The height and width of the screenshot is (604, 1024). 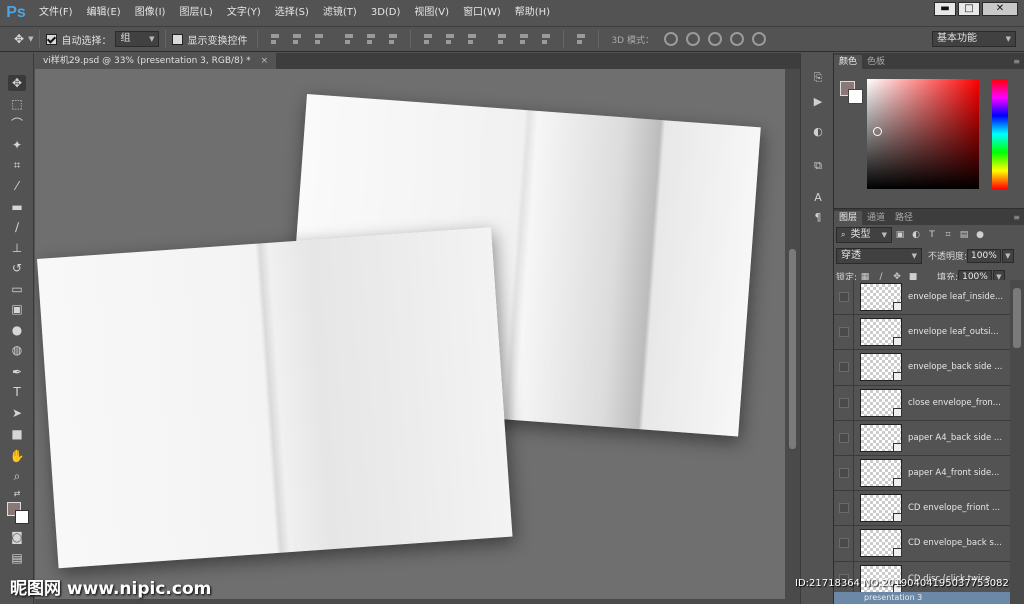 What do you see at coordinates (17, 83) in the screenshot?
I see `move-tool-icon: ✥` at bounding box center [17, 83].